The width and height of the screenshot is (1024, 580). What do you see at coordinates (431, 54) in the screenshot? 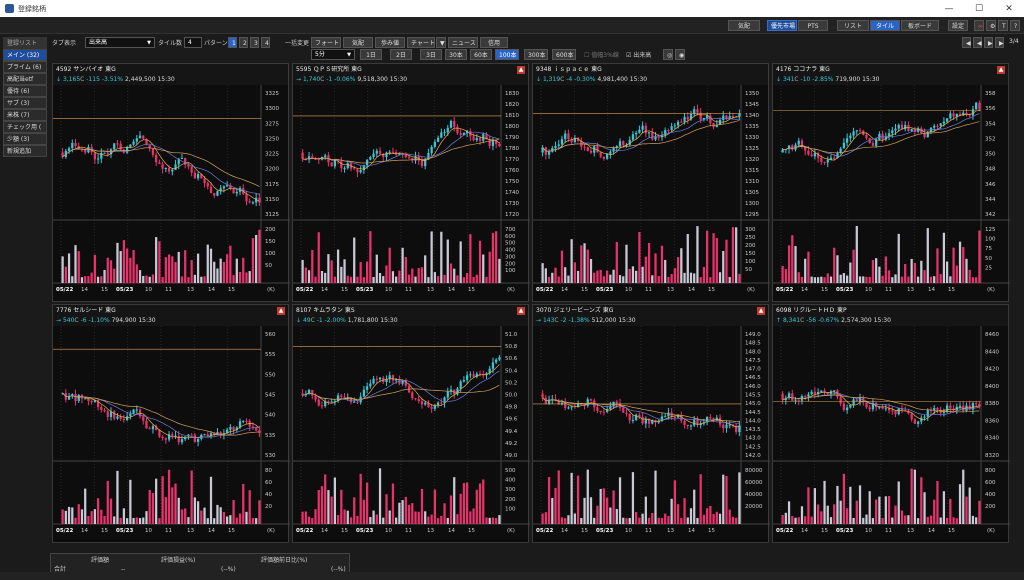
I see `days-3-button: 3日` at bounding box center [431, 54].